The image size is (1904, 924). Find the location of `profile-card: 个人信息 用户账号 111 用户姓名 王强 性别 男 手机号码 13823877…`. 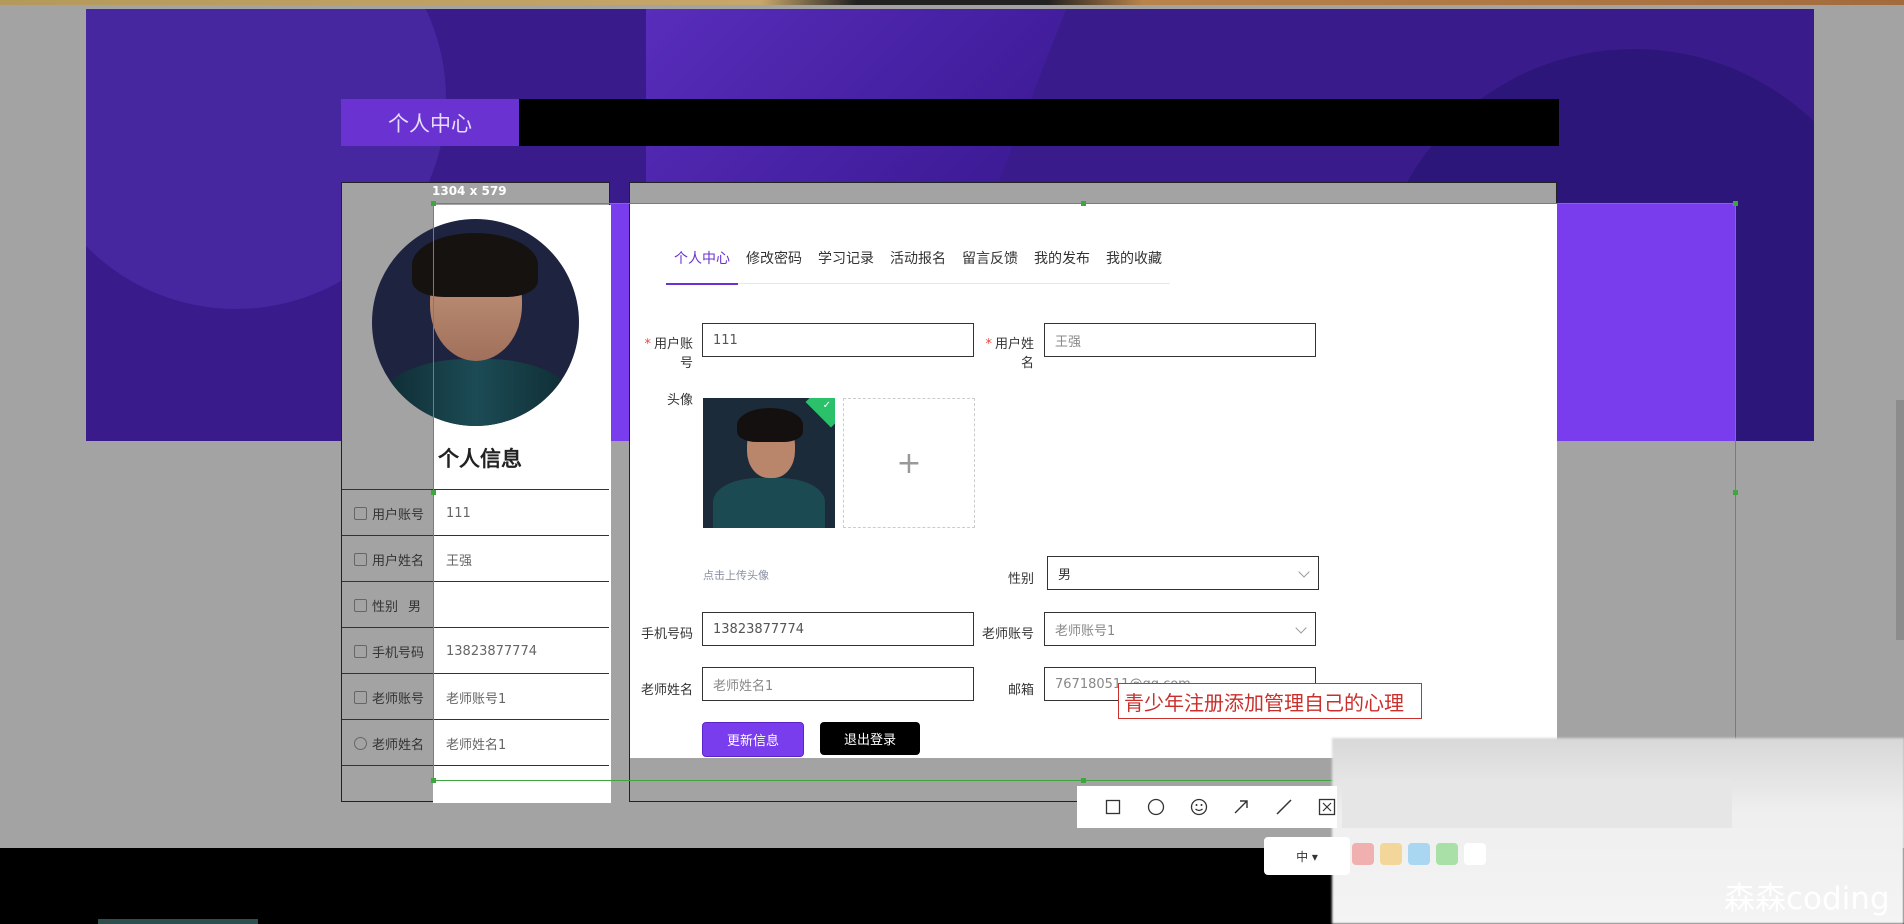

profile-card: 个人信息 用户账号 111 用户姓名 王强 性别 男 手机号码 13823877… is located at coordinates (476, 492).